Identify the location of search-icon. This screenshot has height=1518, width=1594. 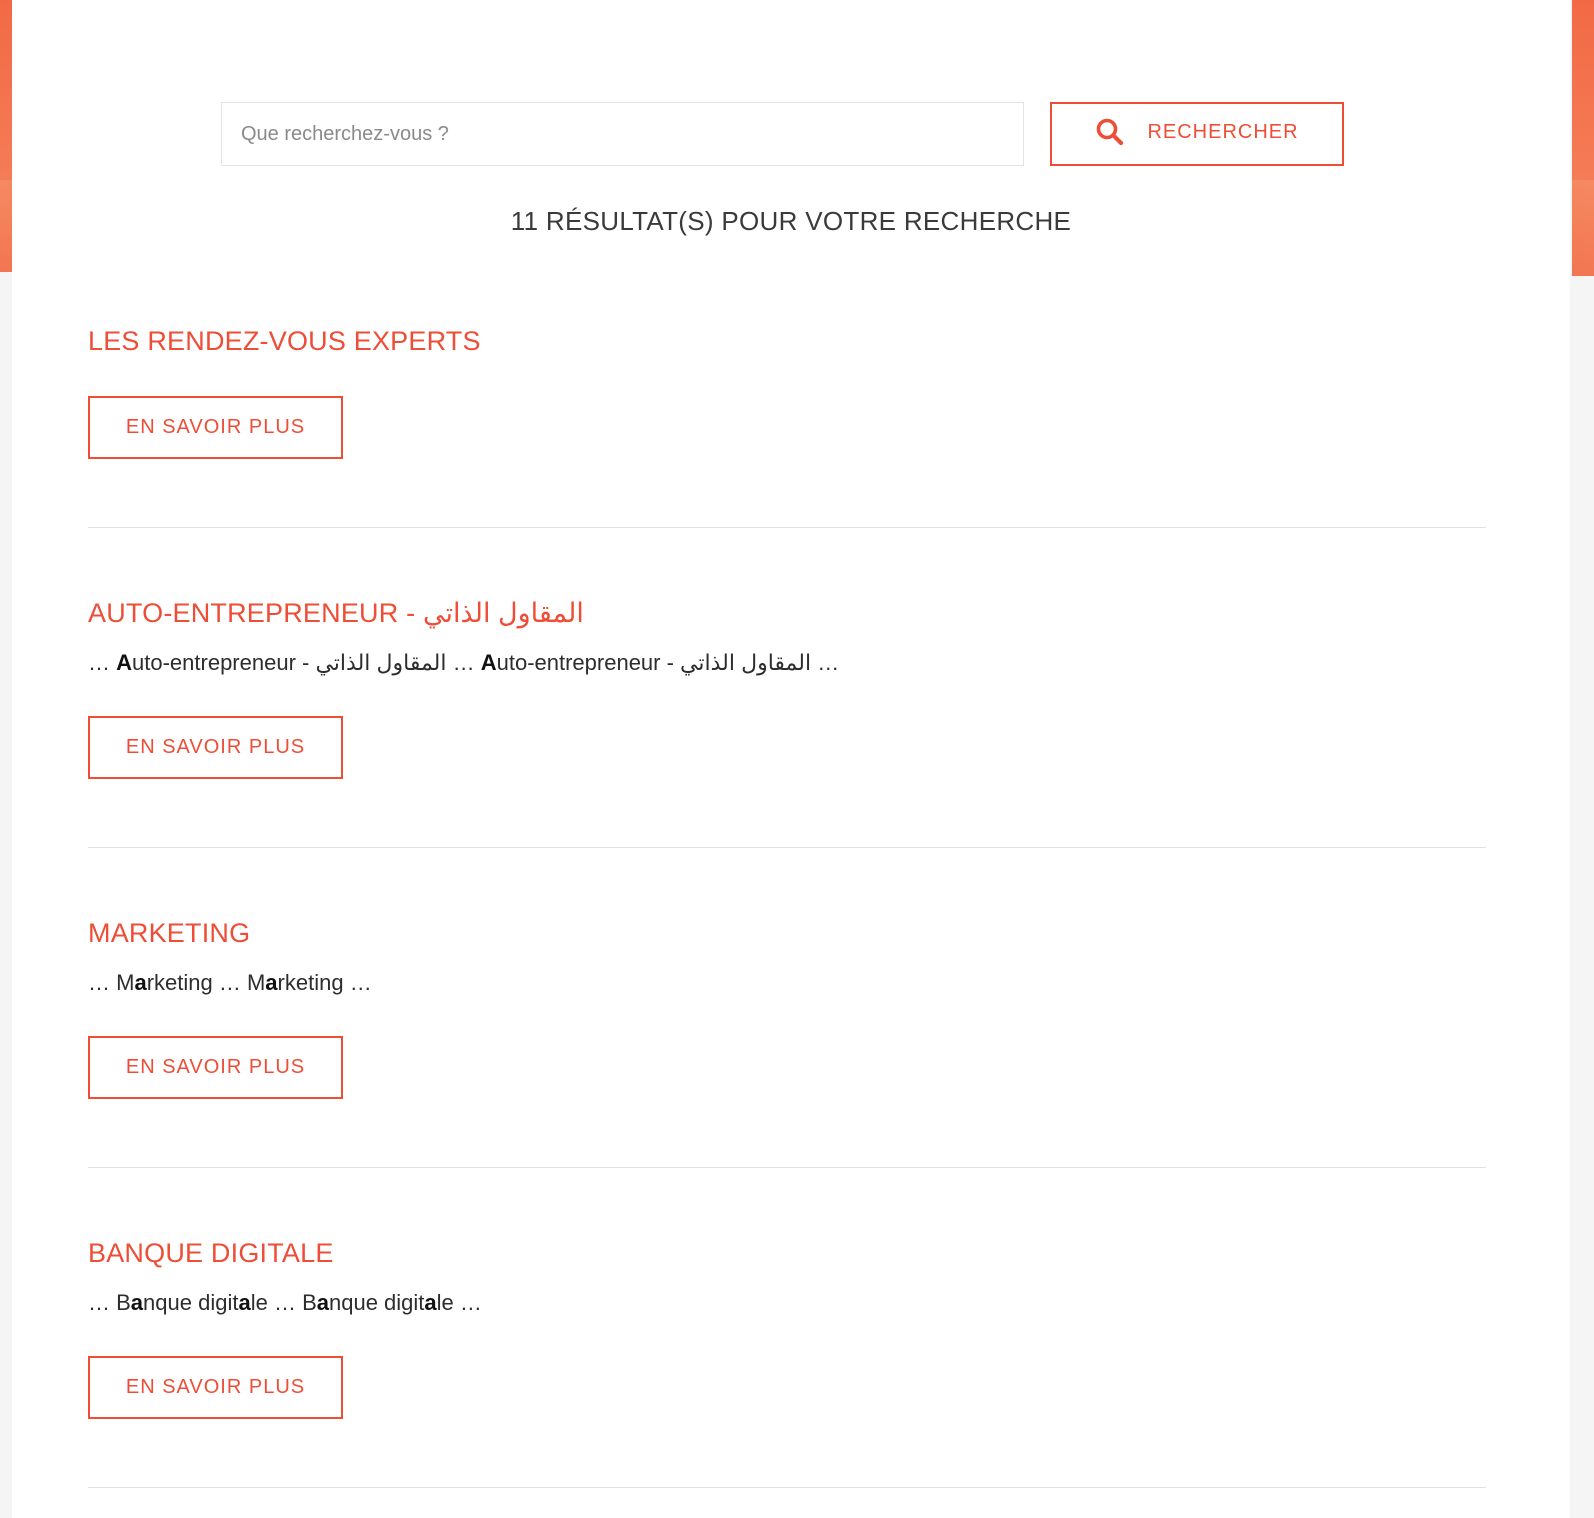
(1110, 132).